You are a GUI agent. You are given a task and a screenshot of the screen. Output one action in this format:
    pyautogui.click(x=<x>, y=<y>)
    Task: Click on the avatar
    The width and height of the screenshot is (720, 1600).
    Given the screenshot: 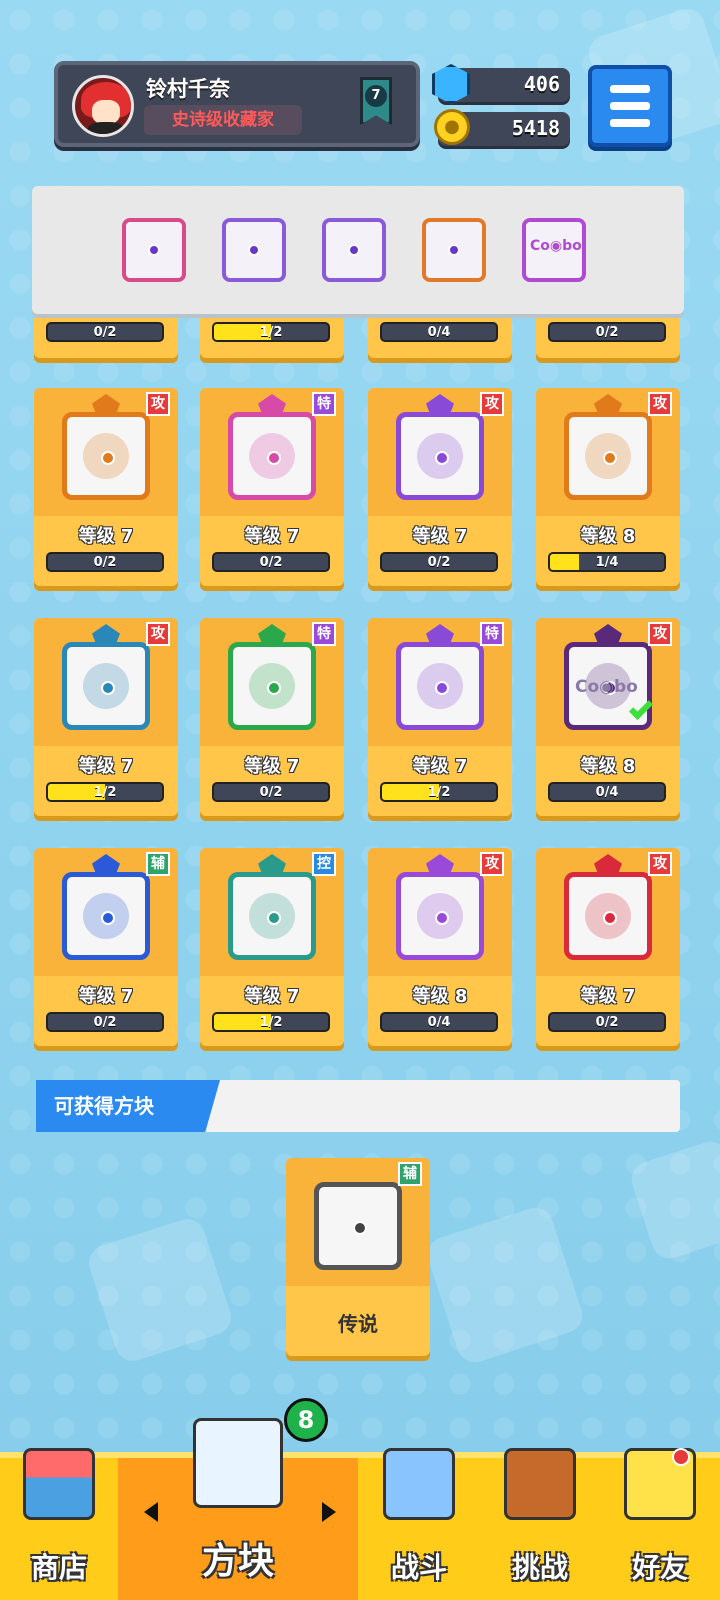 What is the action you would take?
    pyautogui.click(x=103, y=106)
    